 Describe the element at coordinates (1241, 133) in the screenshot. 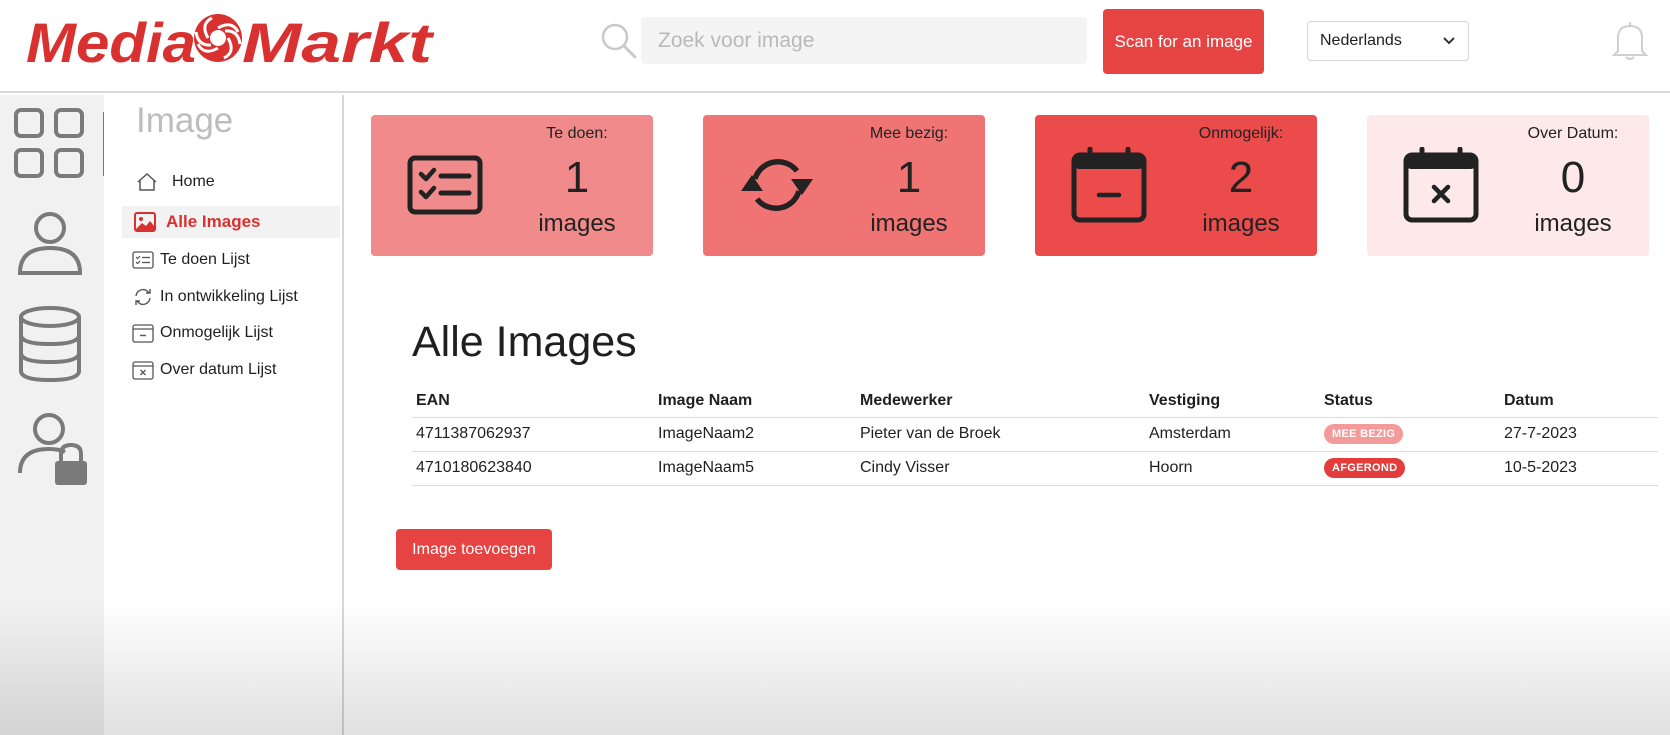

I see `card-label: Onmogelijk:` at that location.